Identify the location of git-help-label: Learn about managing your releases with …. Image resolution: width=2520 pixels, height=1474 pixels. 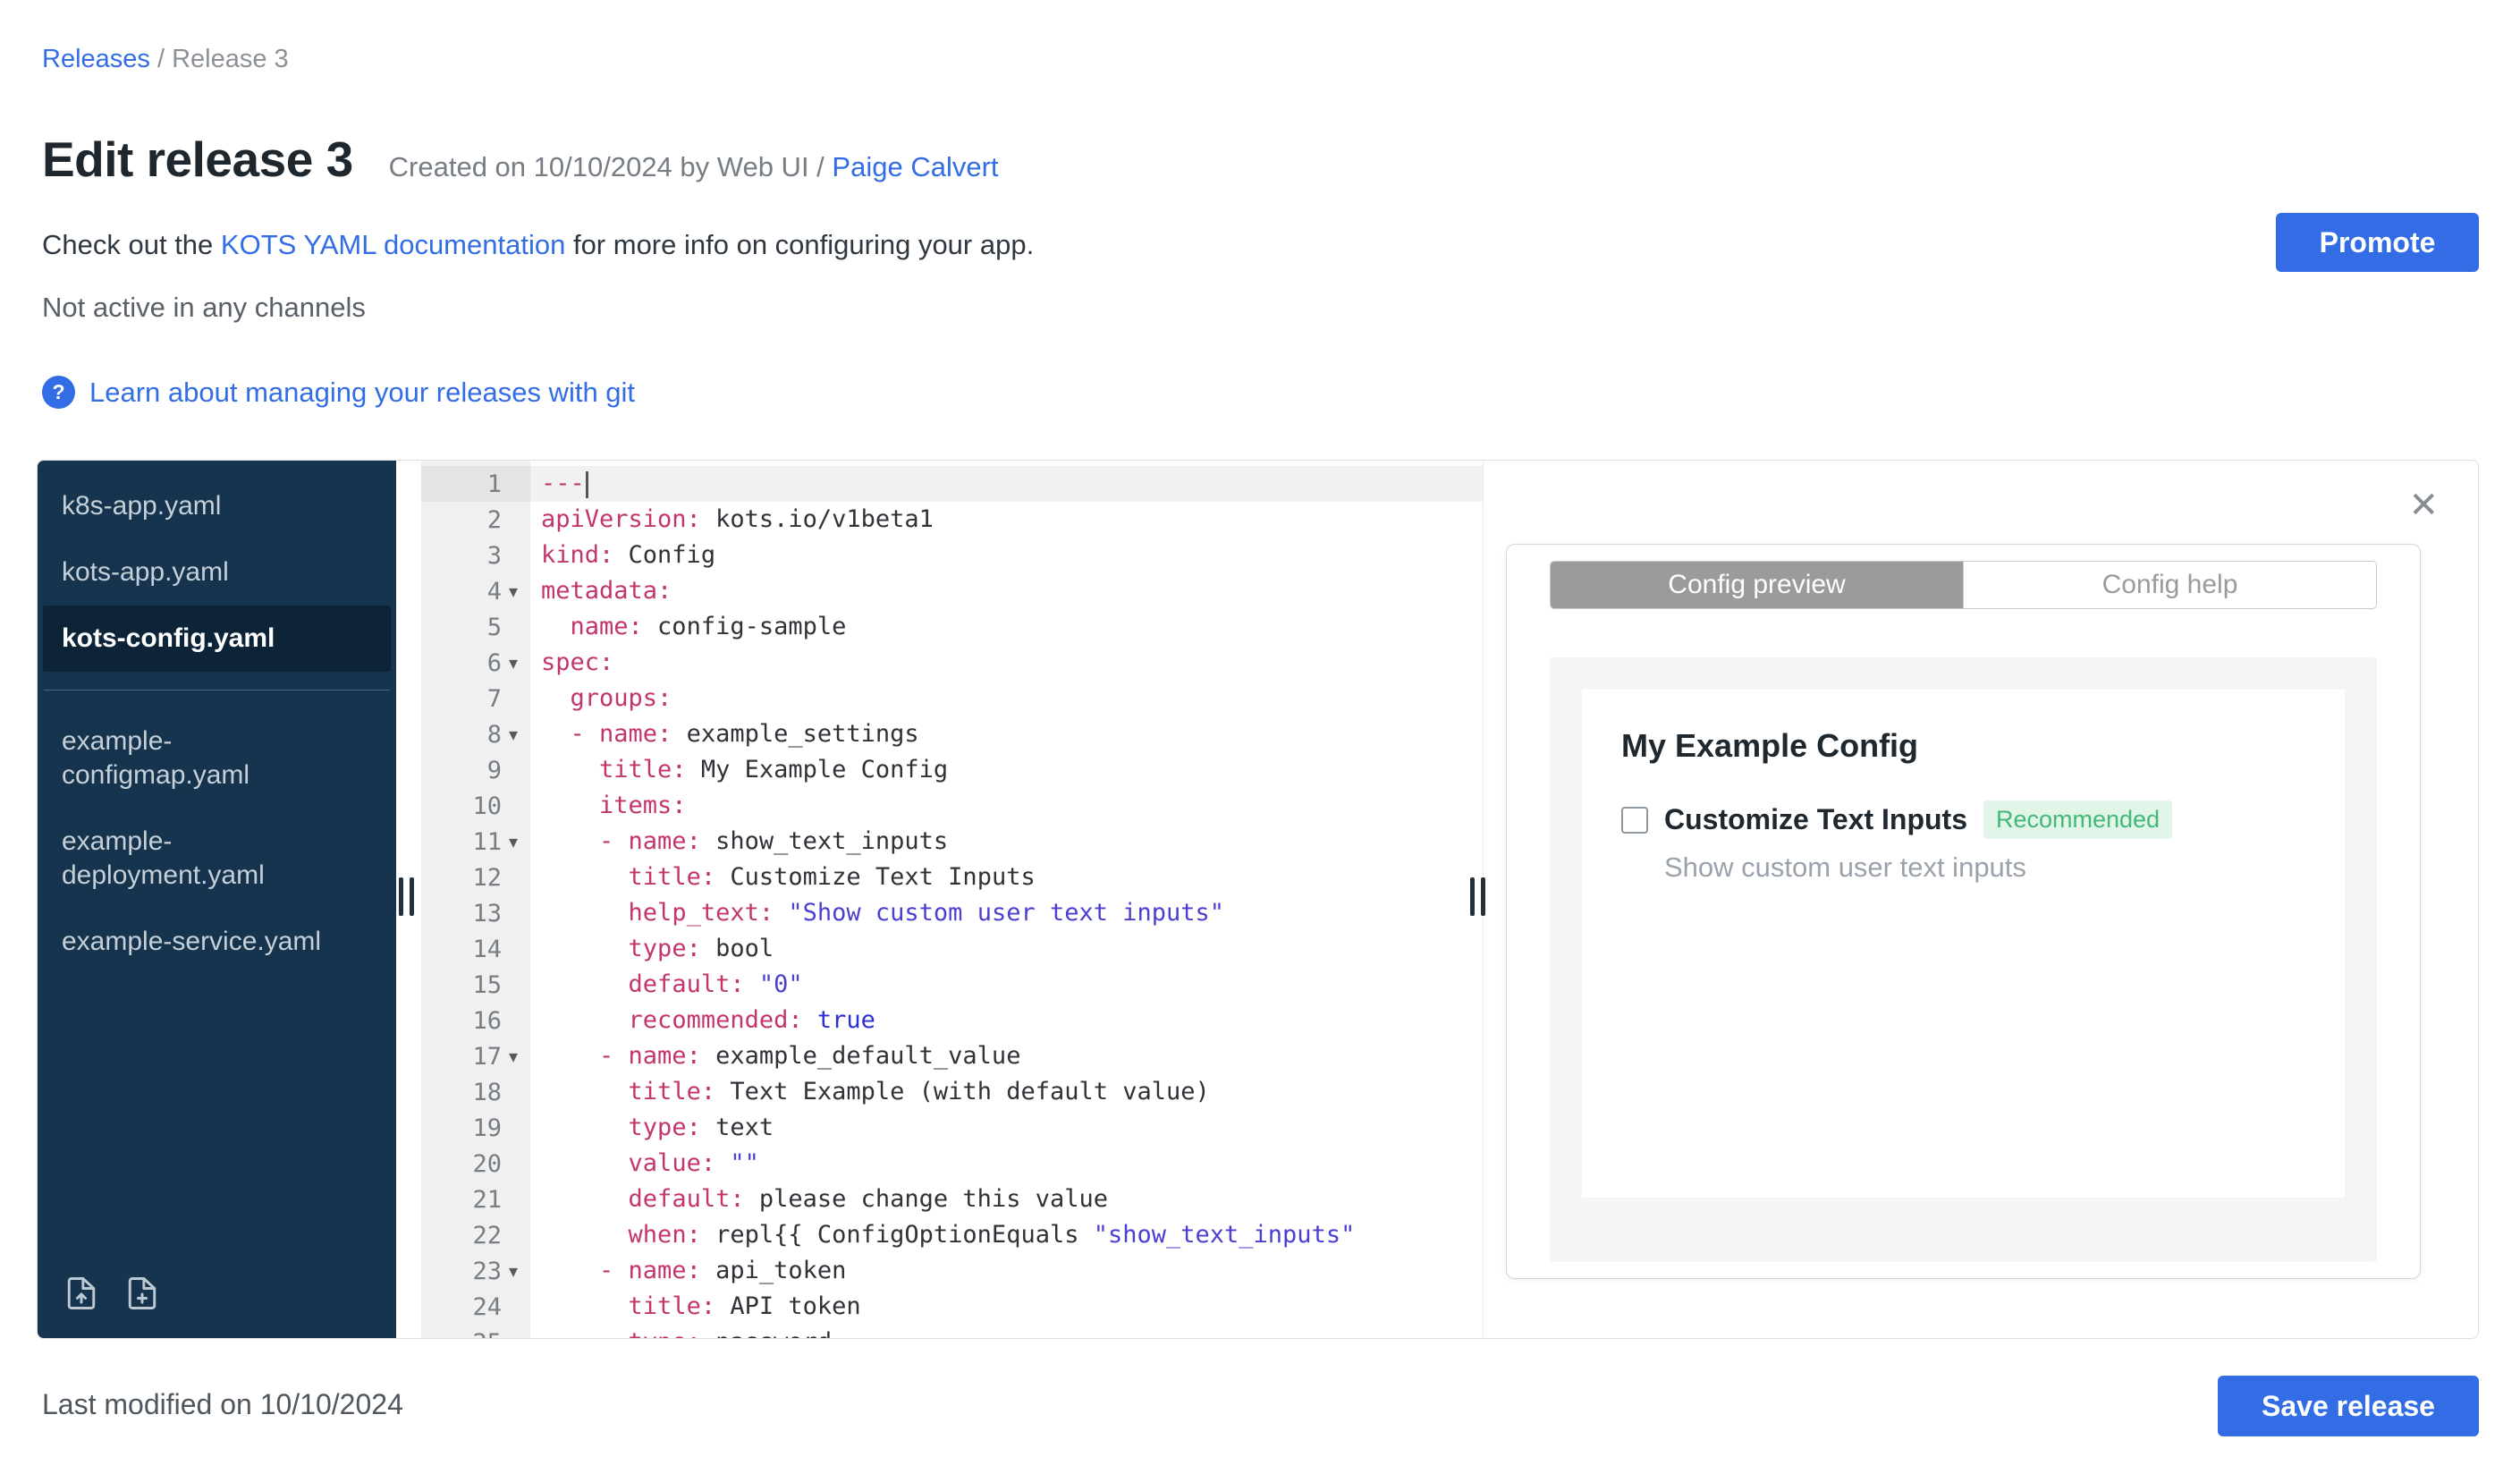
(362, 392).